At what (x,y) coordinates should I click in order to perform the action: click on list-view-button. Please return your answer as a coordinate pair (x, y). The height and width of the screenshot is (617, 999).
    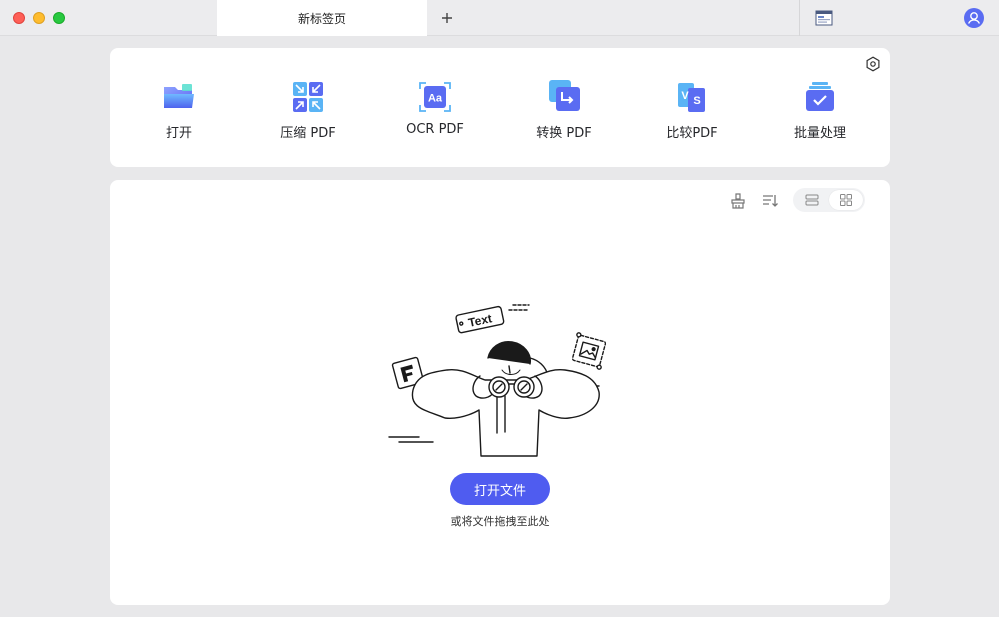
    Looking at the image, I should click on (812, 200).